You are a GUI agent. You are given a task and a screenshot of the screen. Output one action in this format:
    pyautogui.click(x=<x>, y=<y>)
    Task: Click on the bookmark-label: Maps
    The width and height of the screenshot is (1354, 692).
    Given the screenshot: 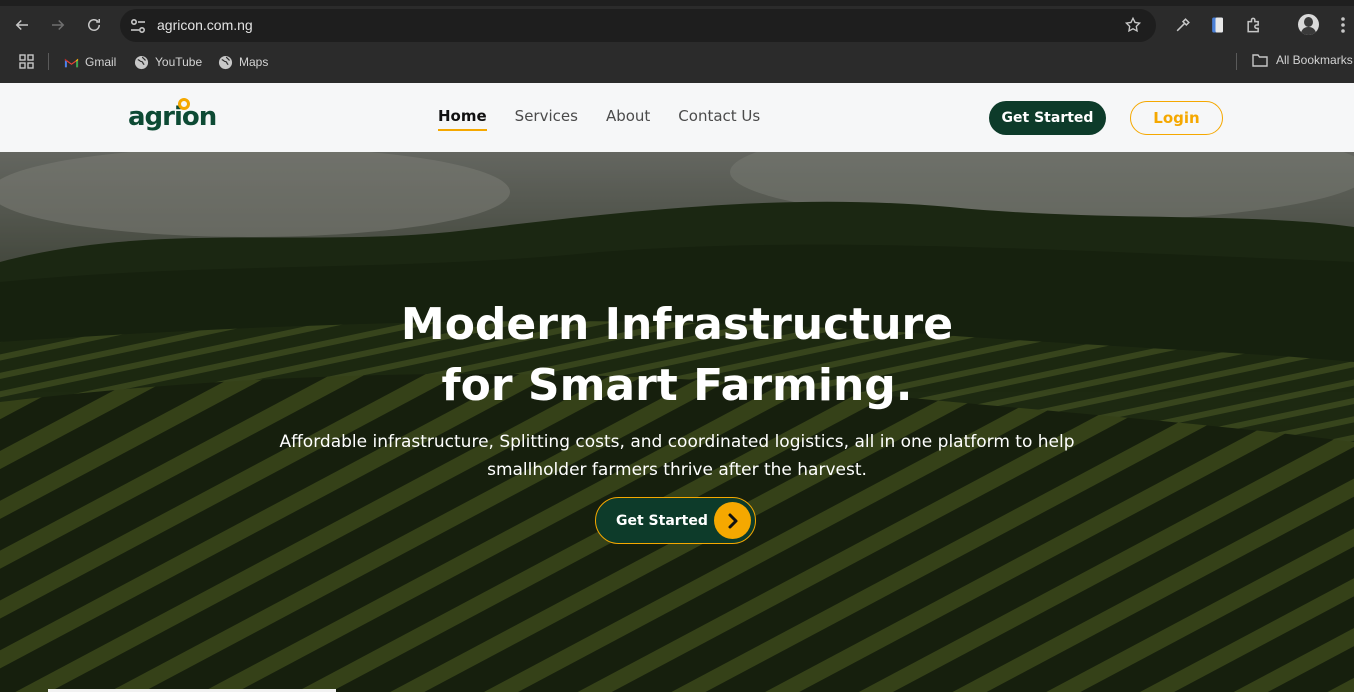 What is the action you would take?
    pyautogui.click(x=254, y=62)
    